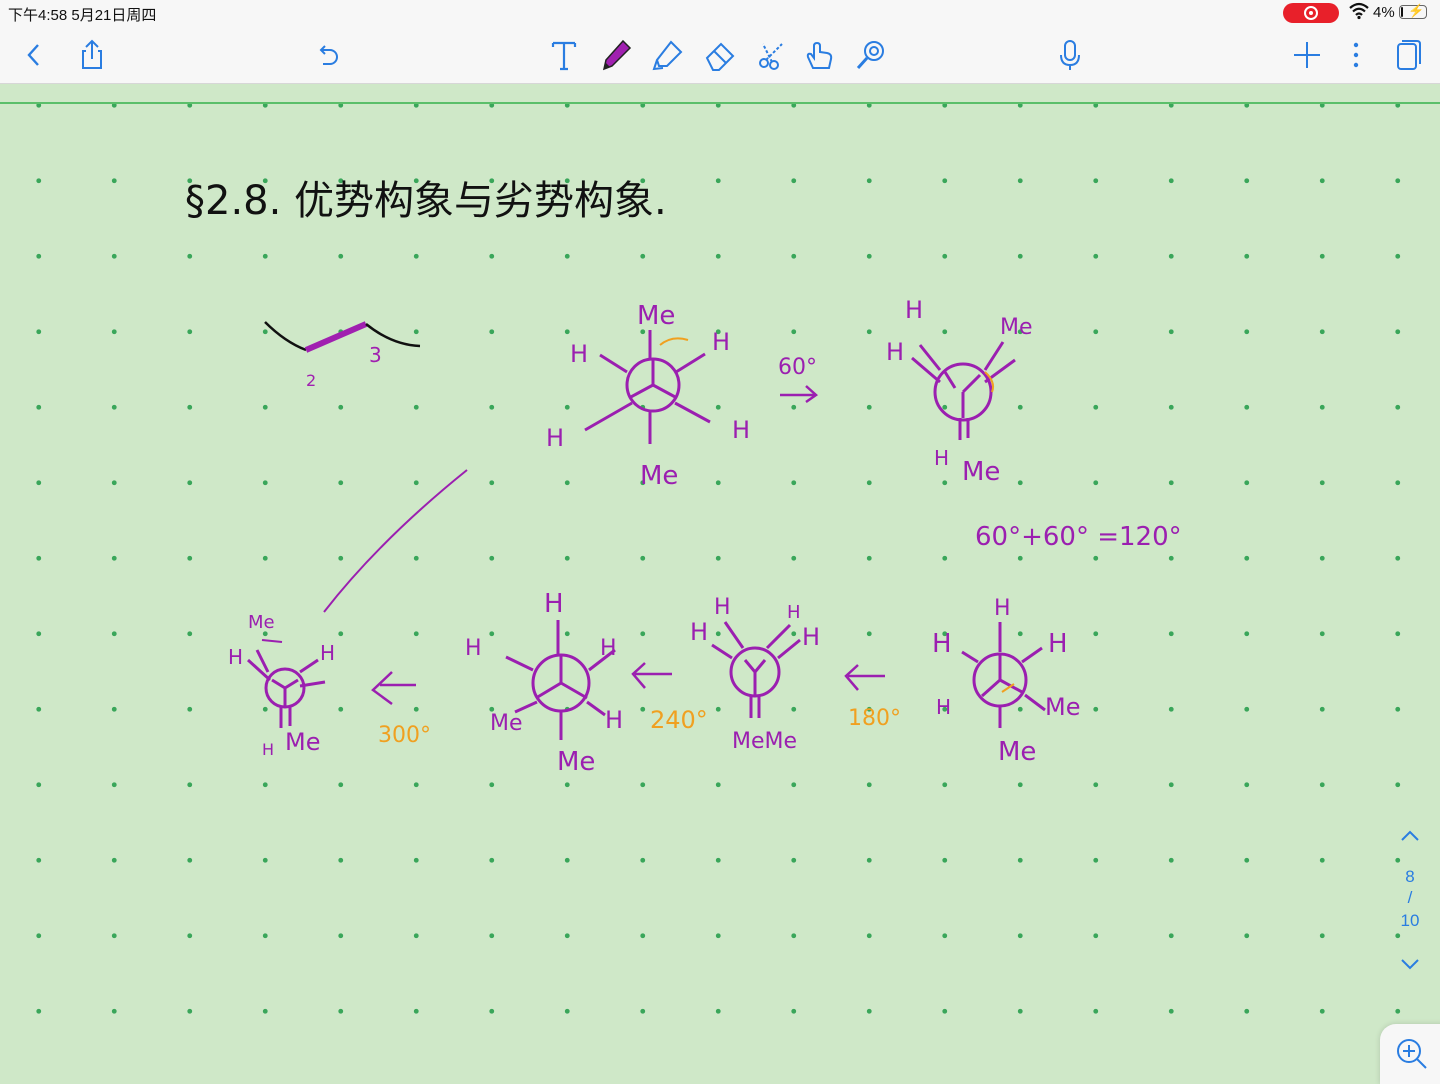 The width and height of the screenshot is (1440, 1084). I want to click on newman1-lower-right-label: H, so click(741, 430).